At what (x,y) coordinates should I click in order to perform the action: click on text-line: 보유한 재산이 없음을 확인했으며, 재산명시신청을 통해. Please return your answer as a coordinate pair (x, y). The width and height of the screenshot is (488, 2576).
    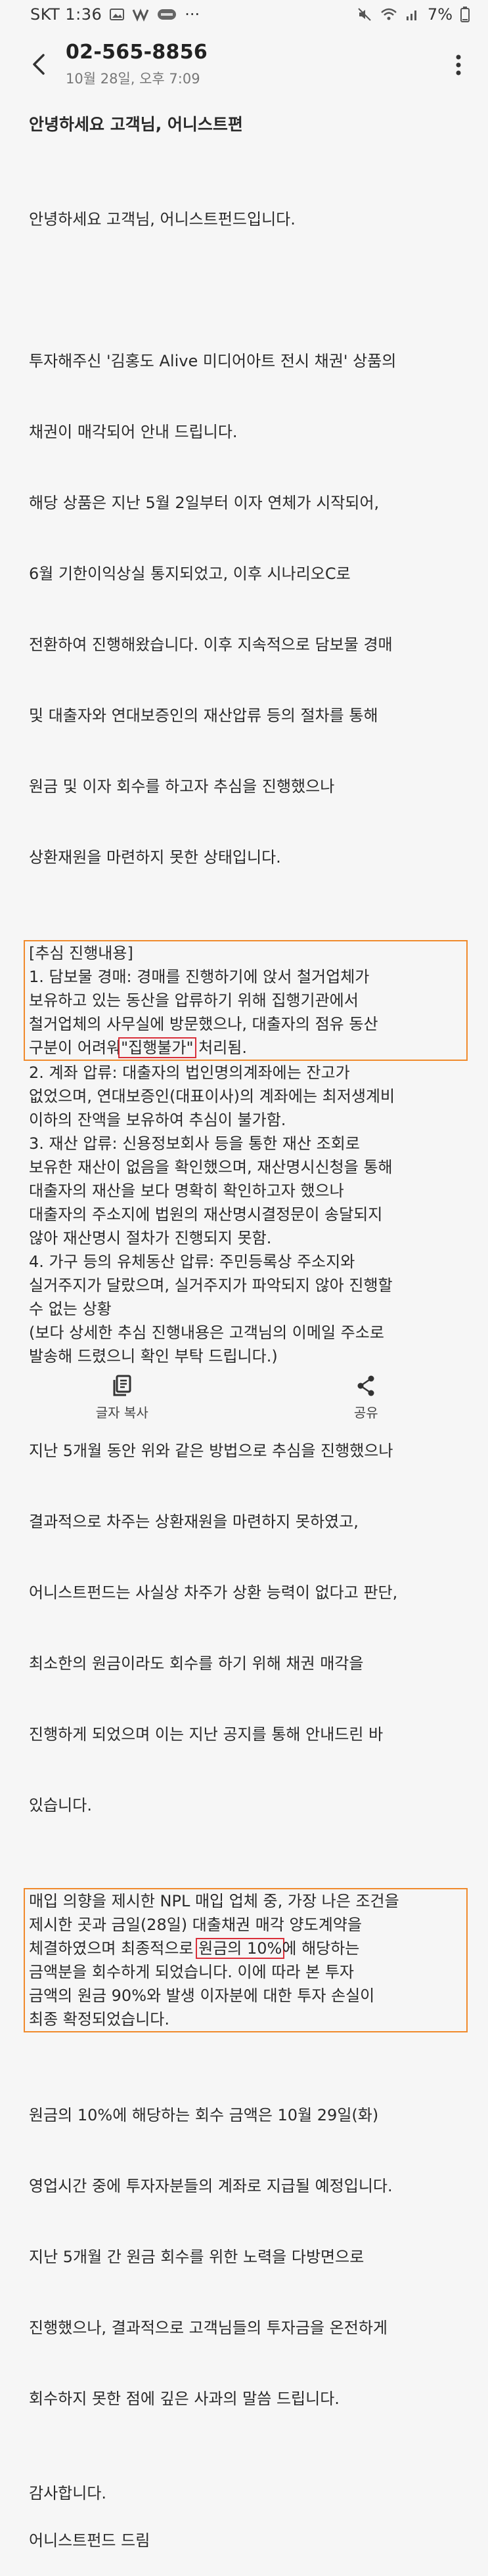
    Looking at the image, I should click on (211, 1167).